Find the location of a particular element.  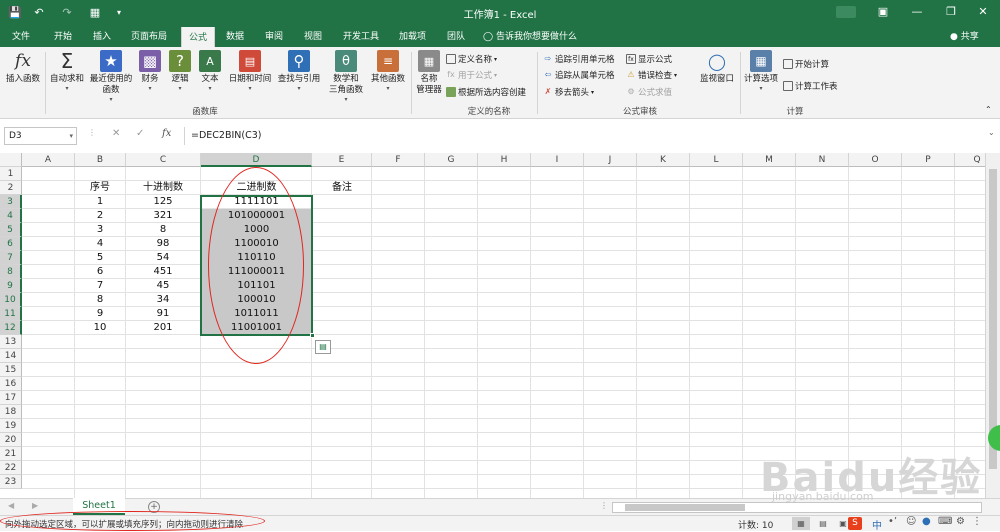

create-from-selection-button: 根据所选内容创建 is located at coordinates (486, 92).